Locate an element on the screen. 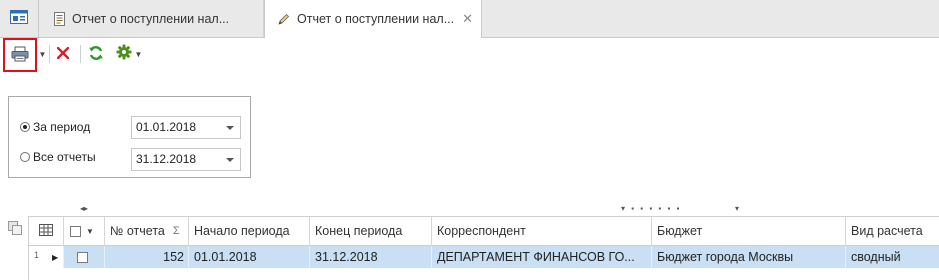 Image resolution: width=939 pixels, height=280 pixels. print-dropdown-button: ▼ is located at coordinates (42, 54).